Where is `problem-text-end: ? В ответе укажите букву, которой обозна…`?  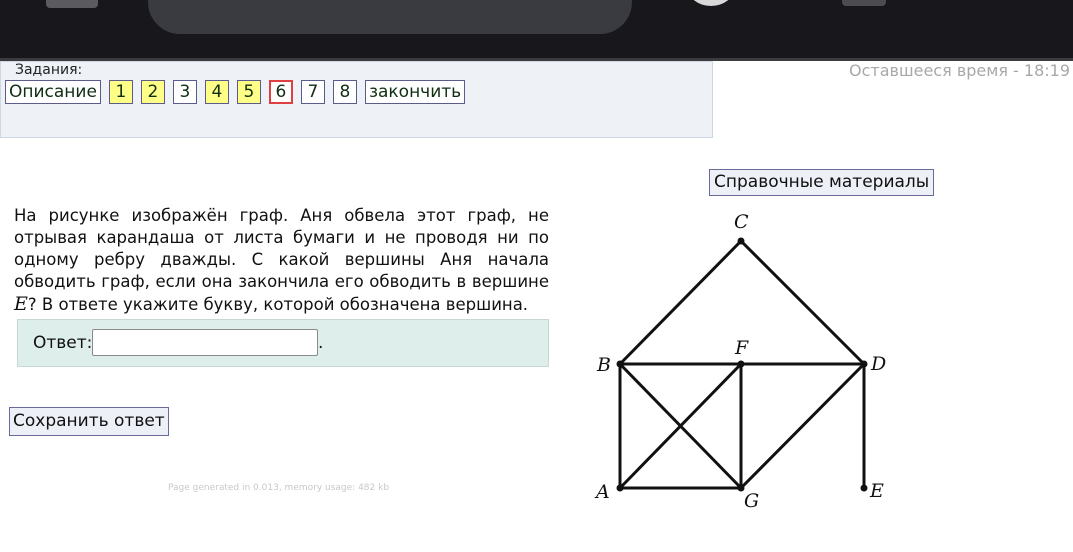 problem-text-end: ? В ответе укажите букву, которой обозна… is located at coordinates (278, 304).